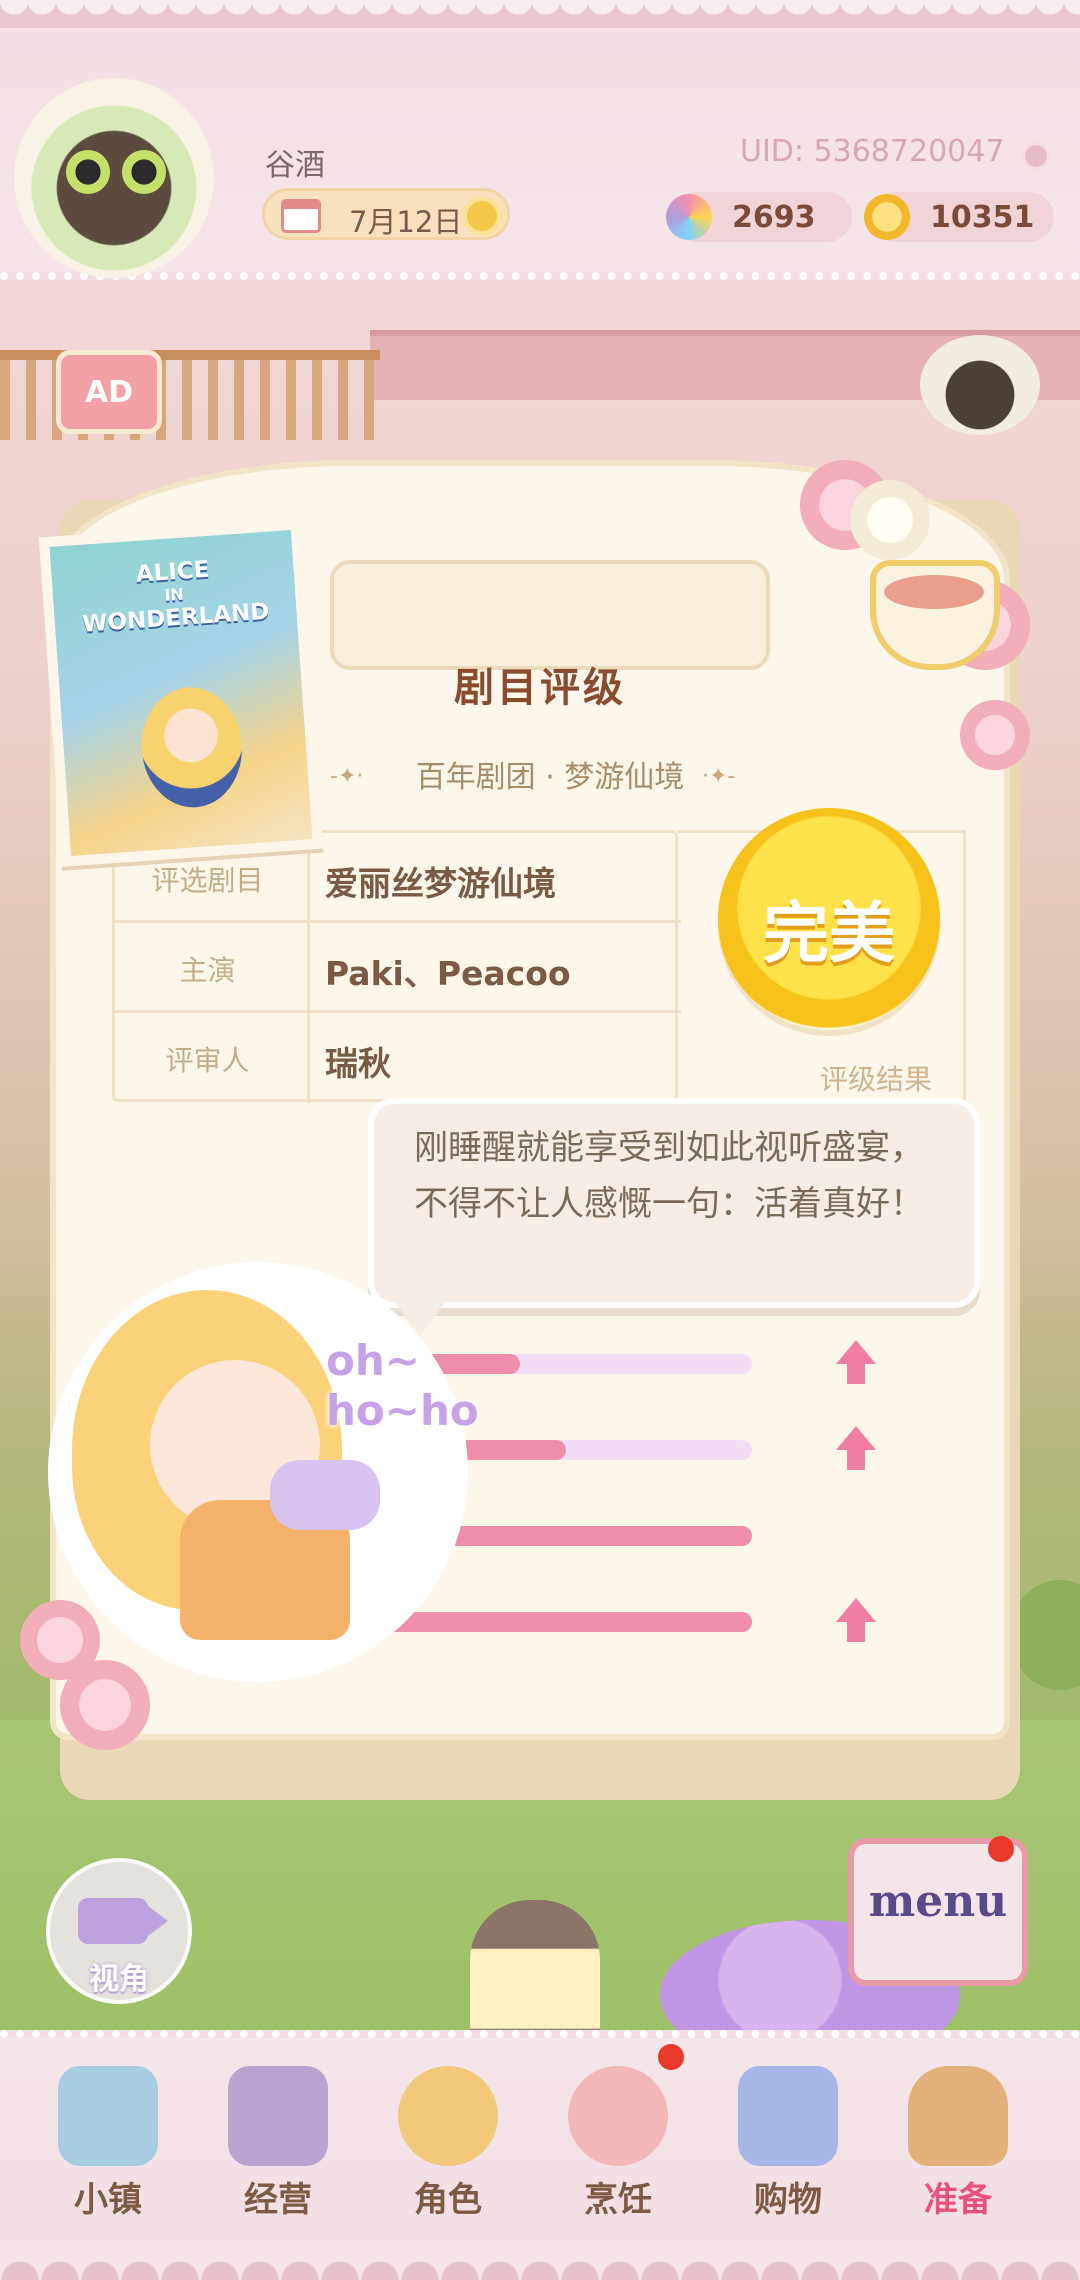 The image size is (1080, 2280). What do you see at coordinates (88, 172) in the screenshot?
I see `avatar-eye-left` at bounding box center [88, 172].